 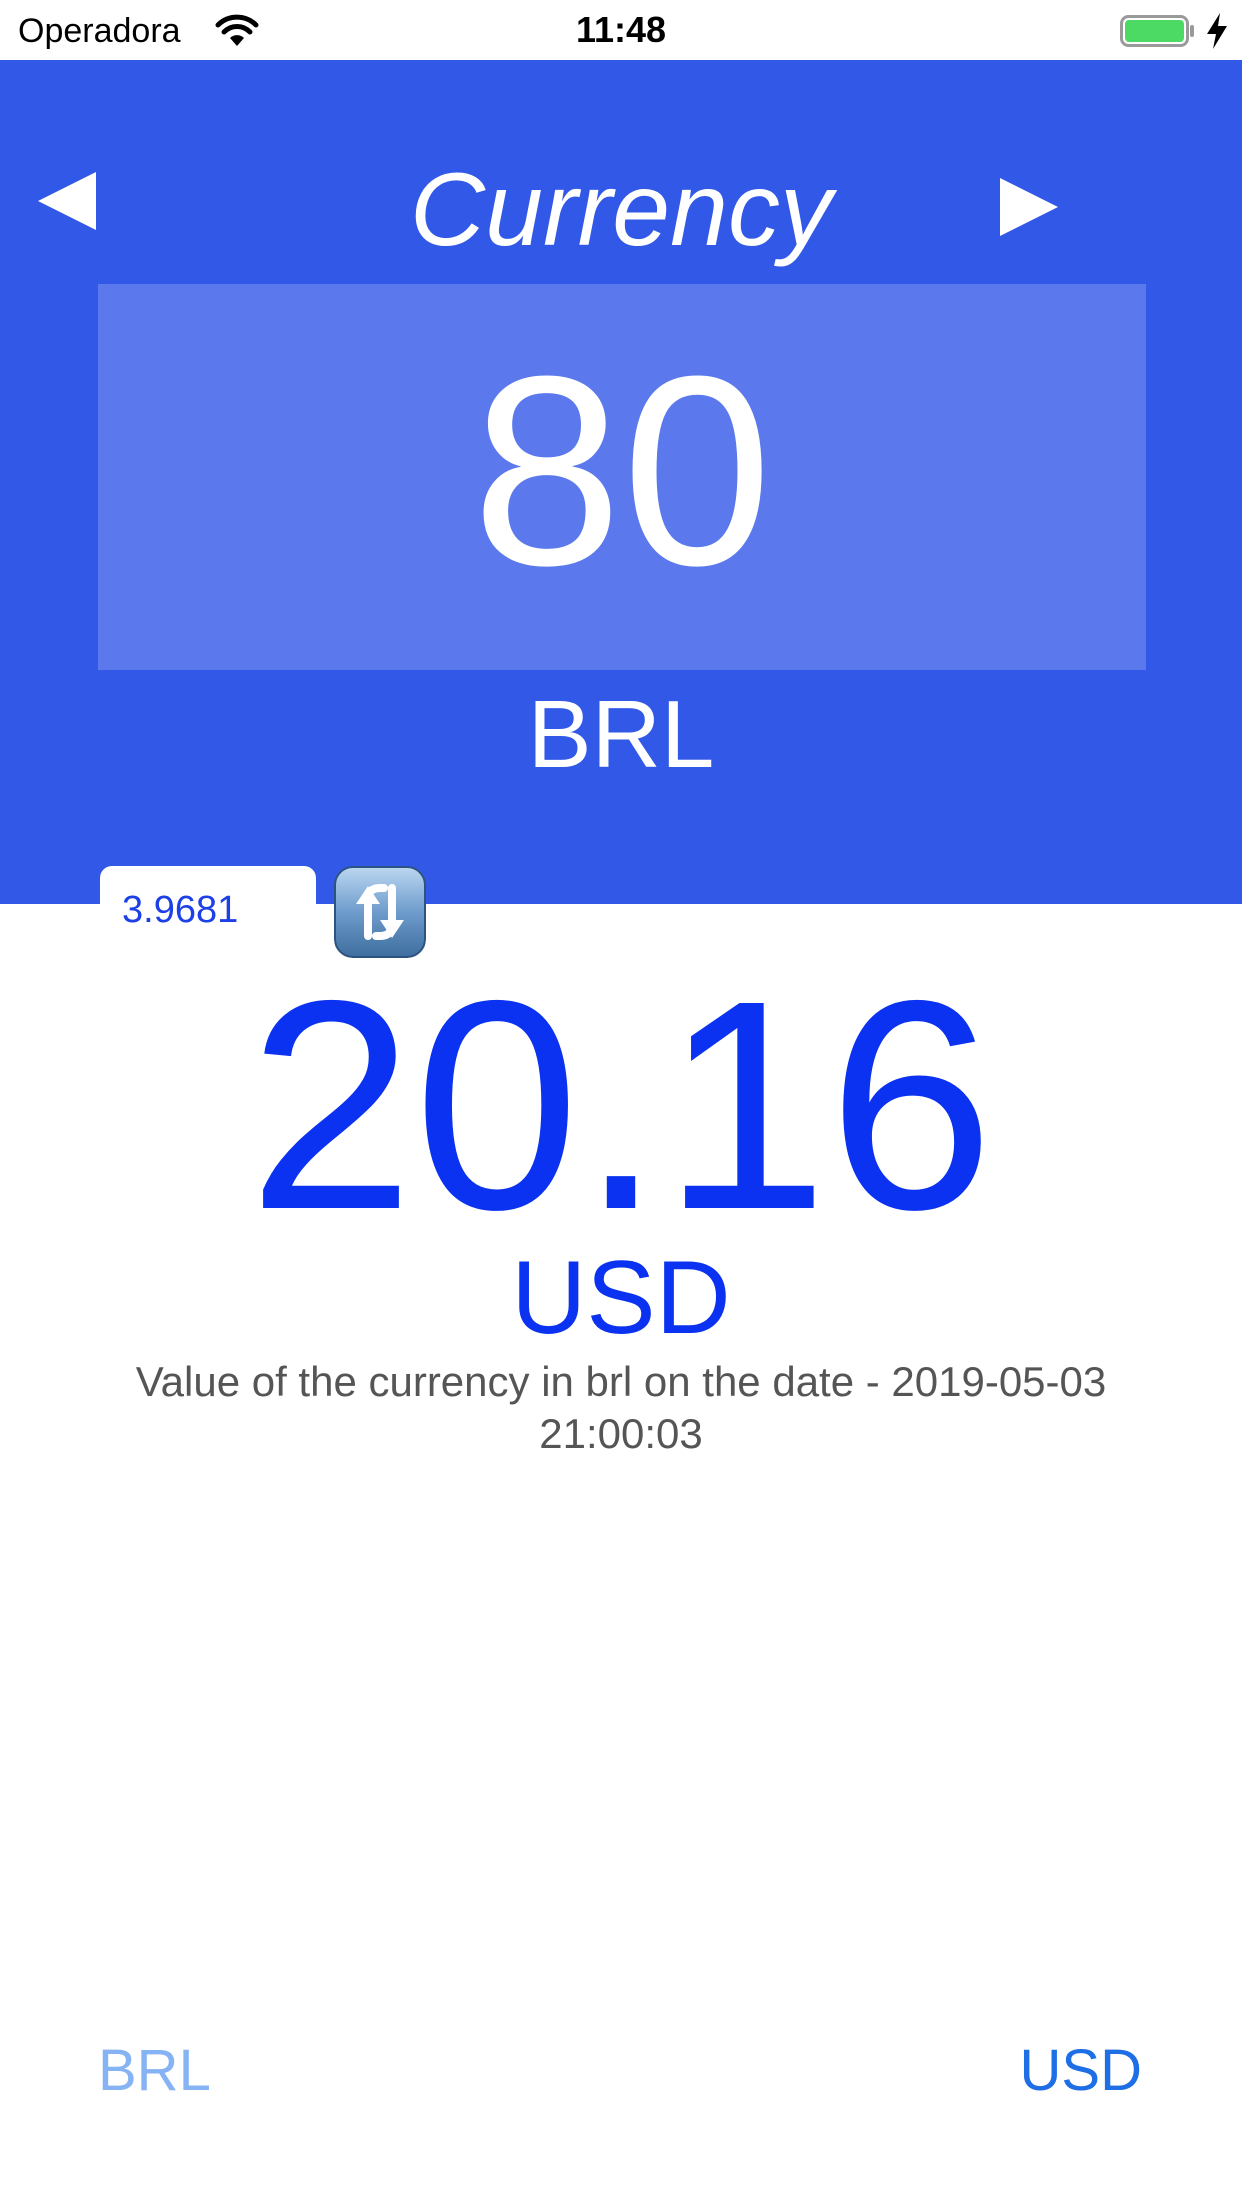 I want to click on amount-value: 80, so click(x=622, y=471).